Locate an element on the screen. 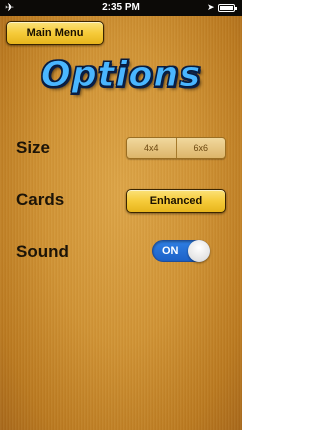 The width and height of the screenshot is (320, 430). size-option-6x6: 6x6 is located at coordinates (200, 148).